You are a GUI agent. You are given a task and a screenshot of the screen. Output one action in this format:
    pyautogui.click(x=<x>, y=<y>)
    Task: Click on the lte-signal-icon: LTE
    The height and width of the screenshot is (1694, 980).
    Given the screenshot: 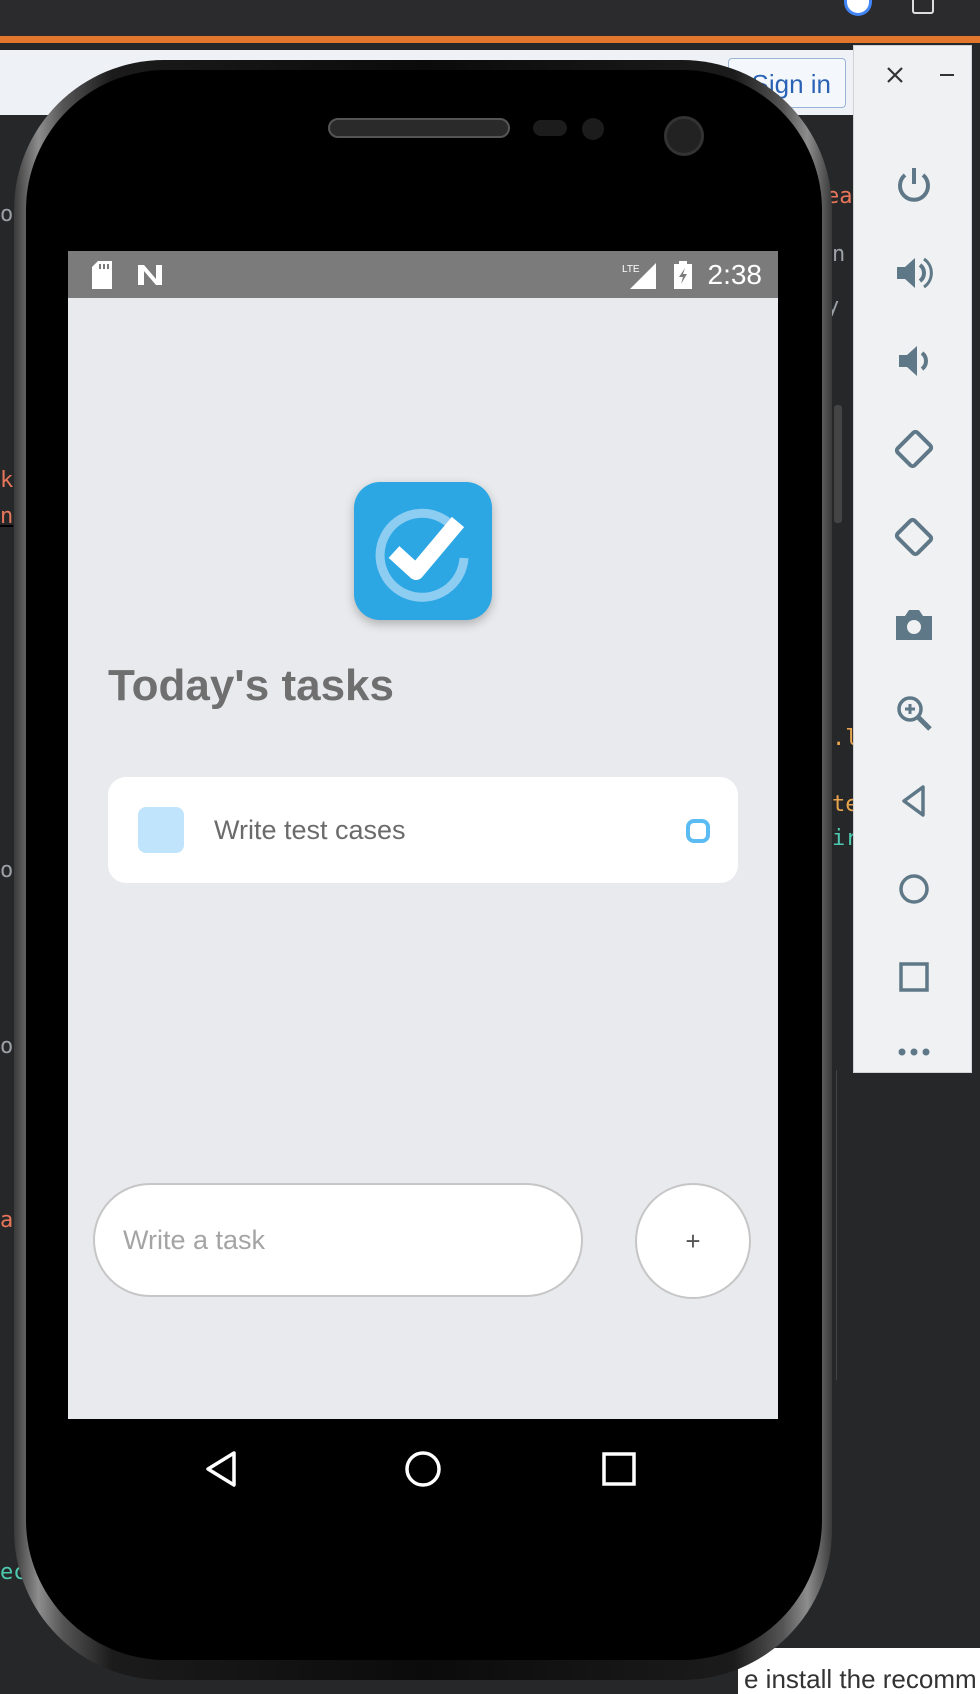 What is the action you would take?
    pyautogui.click(x=639, y=276)
    